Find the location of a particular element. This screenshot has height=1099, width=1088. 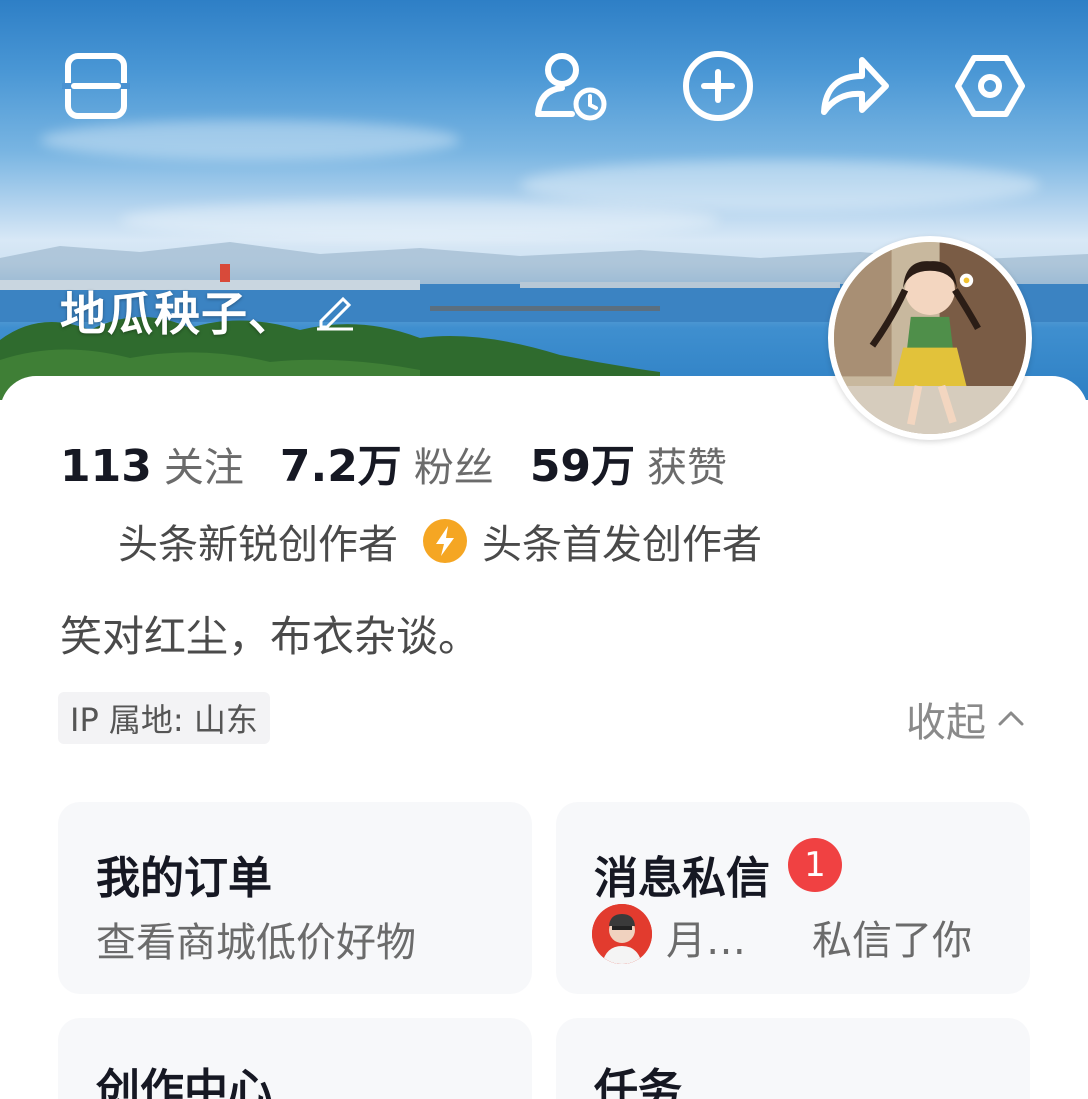

tasks-tile: 任务 is located at coordinates (793, 1058).